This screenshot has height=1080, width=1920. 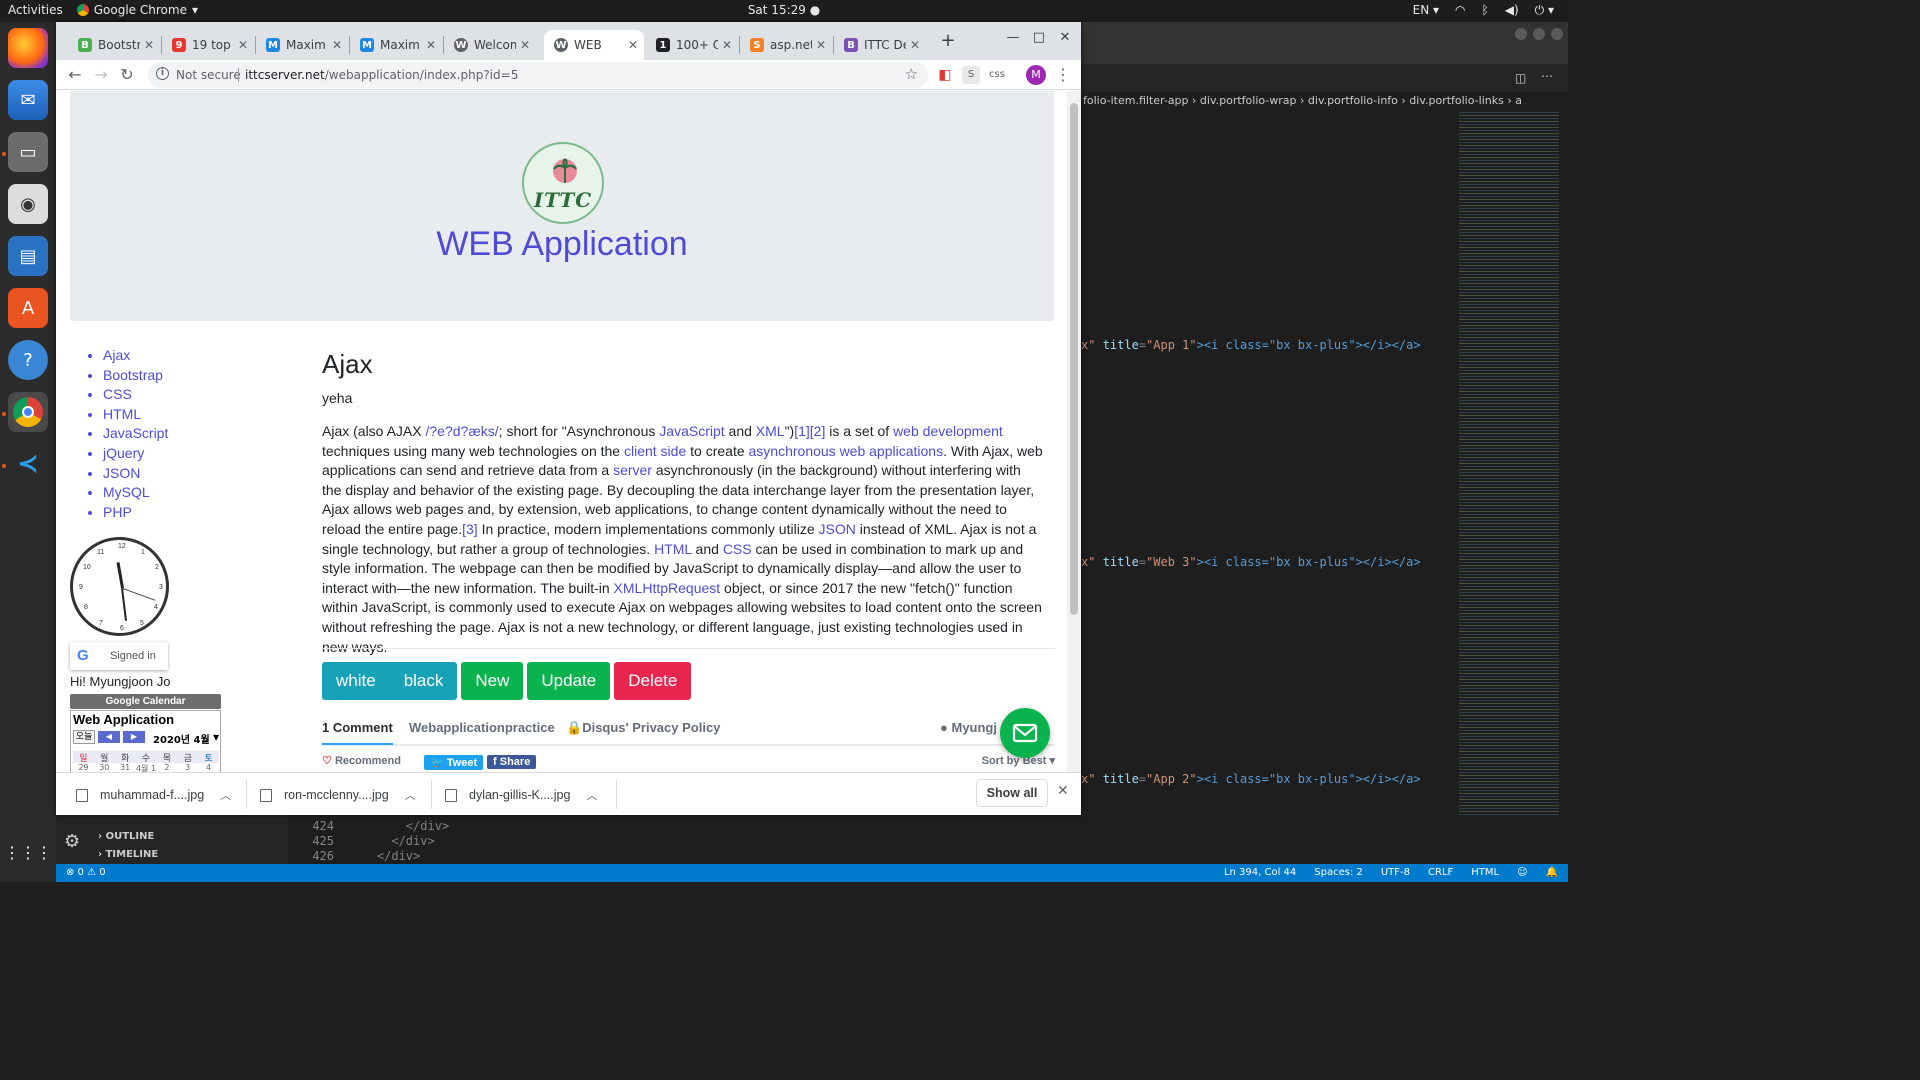 What do you see at coordinates (691, 431) in the screenshot?
I see `article-link: JavaScript` at bounding box center [691, 431].